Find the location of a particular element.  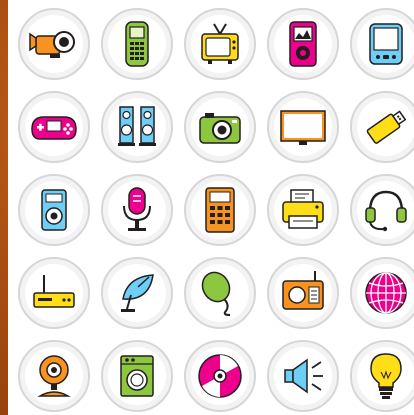

satellite-dish-icon is located at coordinates (137, 293).